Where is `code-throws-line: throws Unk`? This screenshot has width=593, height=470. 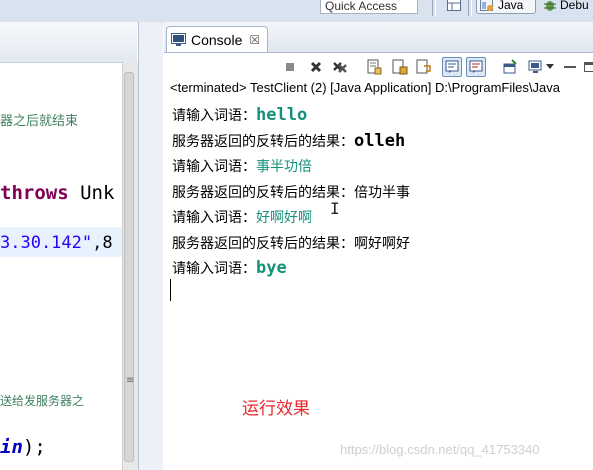 code-throws-line: throws Unk is located at coordinates (57, 193).